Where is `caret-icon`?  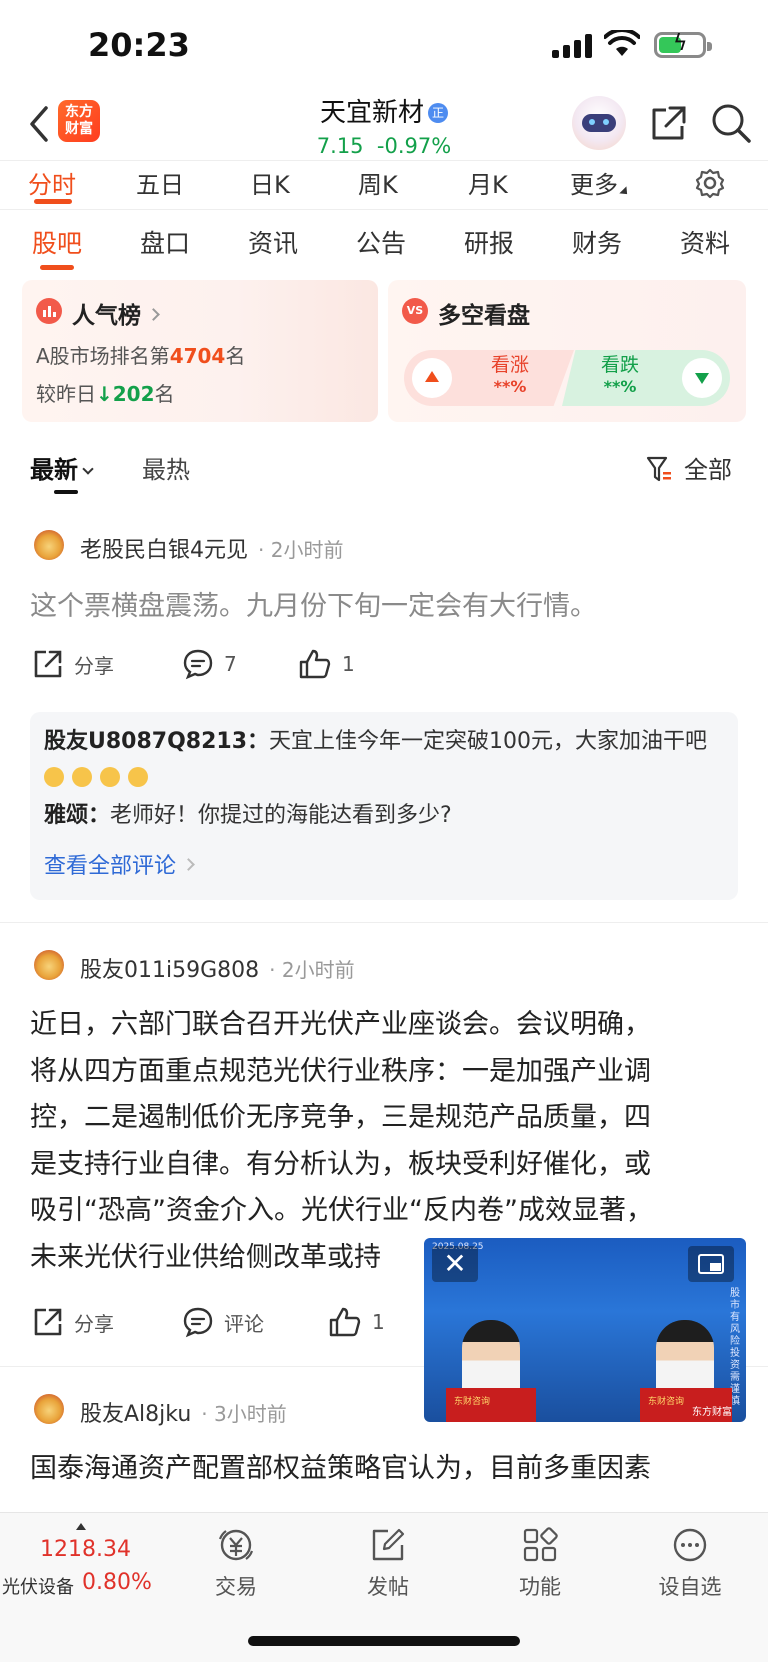 caret-icon is located at coordinates (625, 192).